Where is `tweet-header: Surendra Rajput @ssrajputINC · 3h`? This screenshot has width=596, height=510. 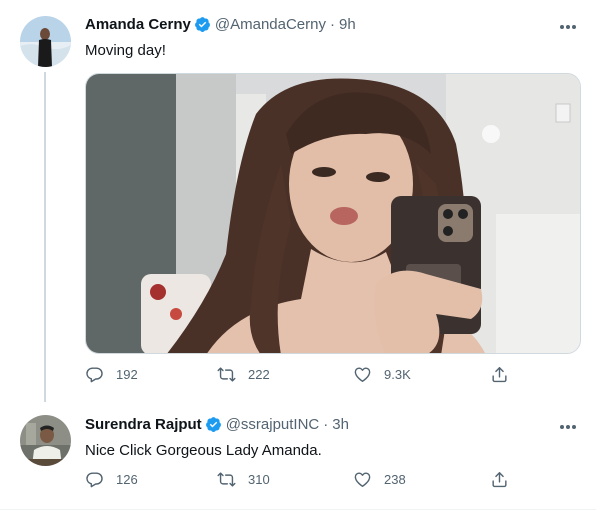
tweet-header: Surendra Rajput @ssrajputINC · 3h is located at coordinates (315, 424).